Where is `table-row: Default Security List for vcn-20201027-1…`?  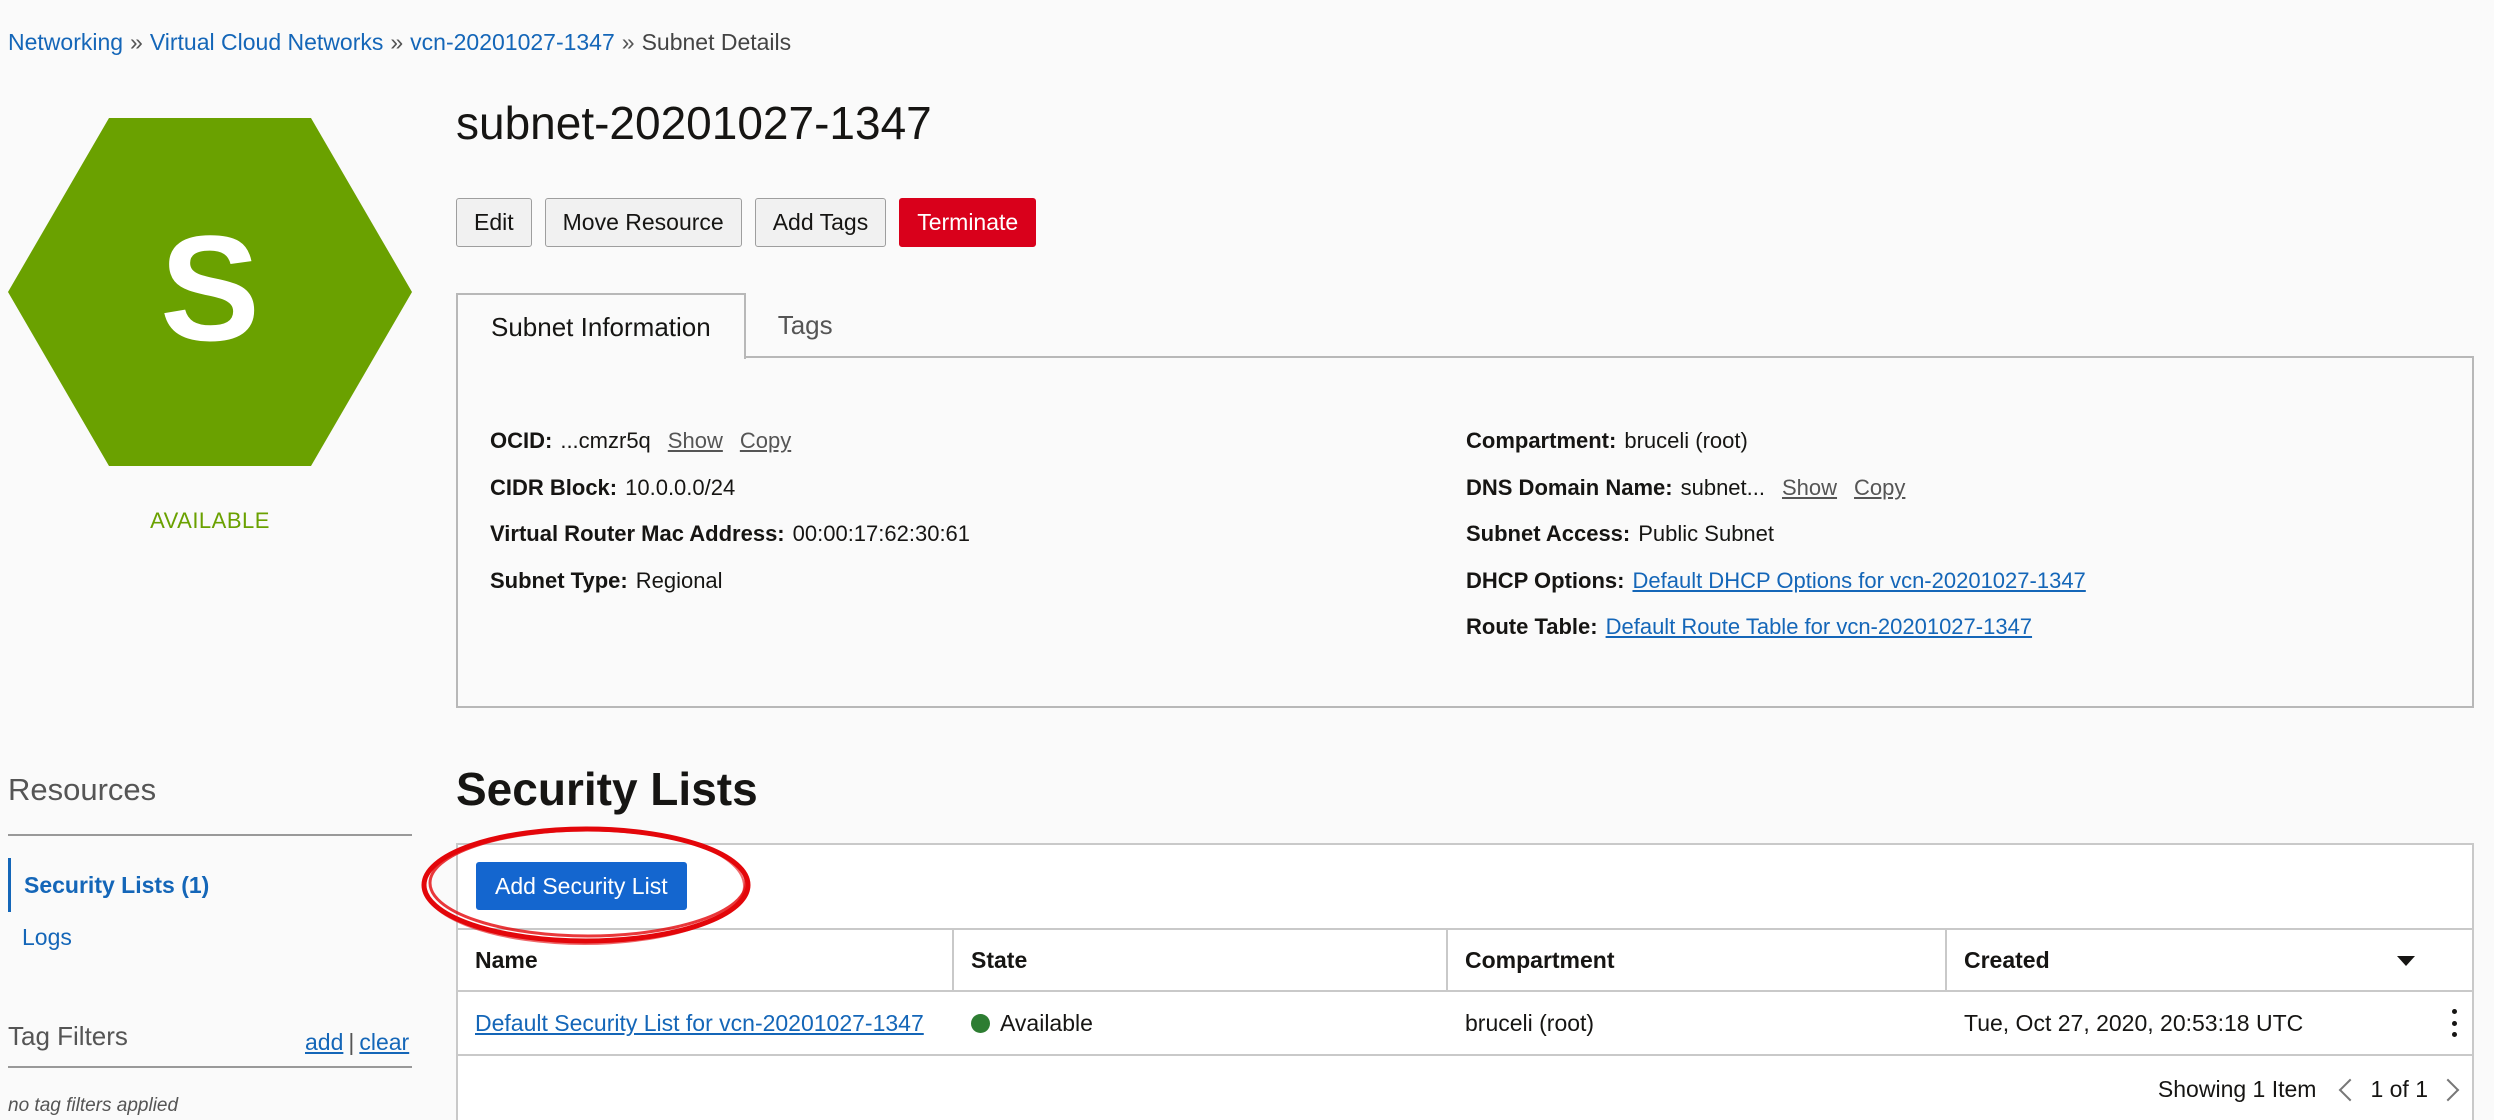 table-row: Default Security List for vcn-20201027-1… is located at coordinates (1465, 1024).